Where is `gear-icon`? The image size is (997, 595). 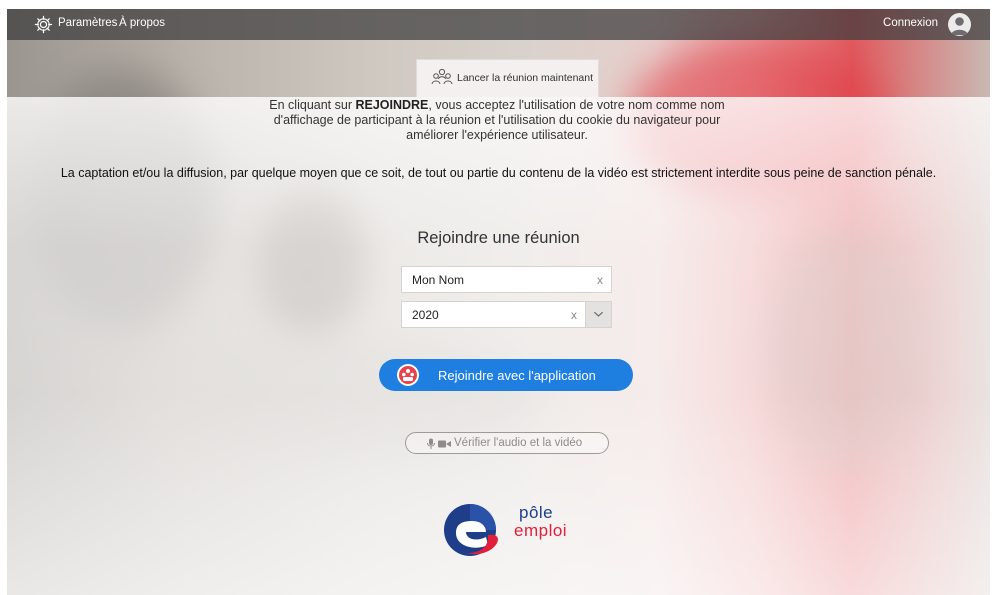 gear-icon is located at coordinates (43, 24).